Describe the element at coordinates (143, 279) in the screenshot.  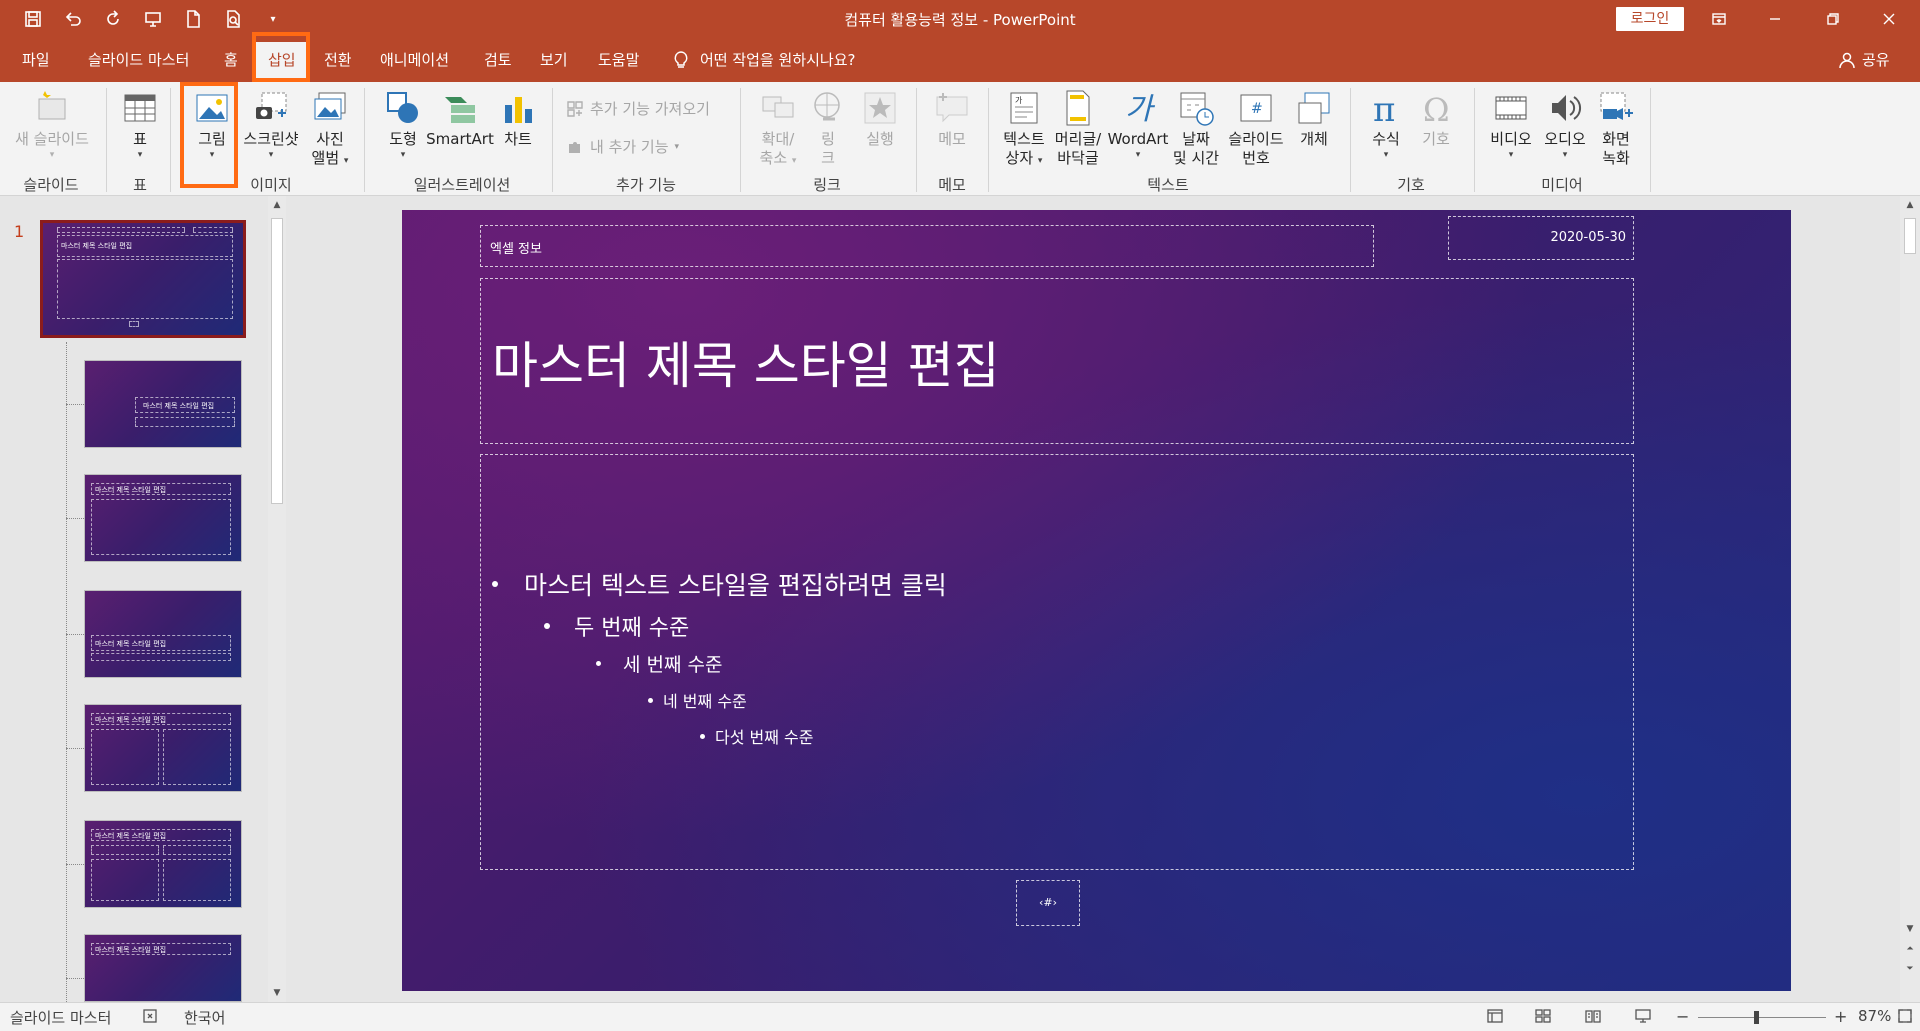
I see `thumbnail-slide-master: 마스터 제목 스타일 편집` at that location.